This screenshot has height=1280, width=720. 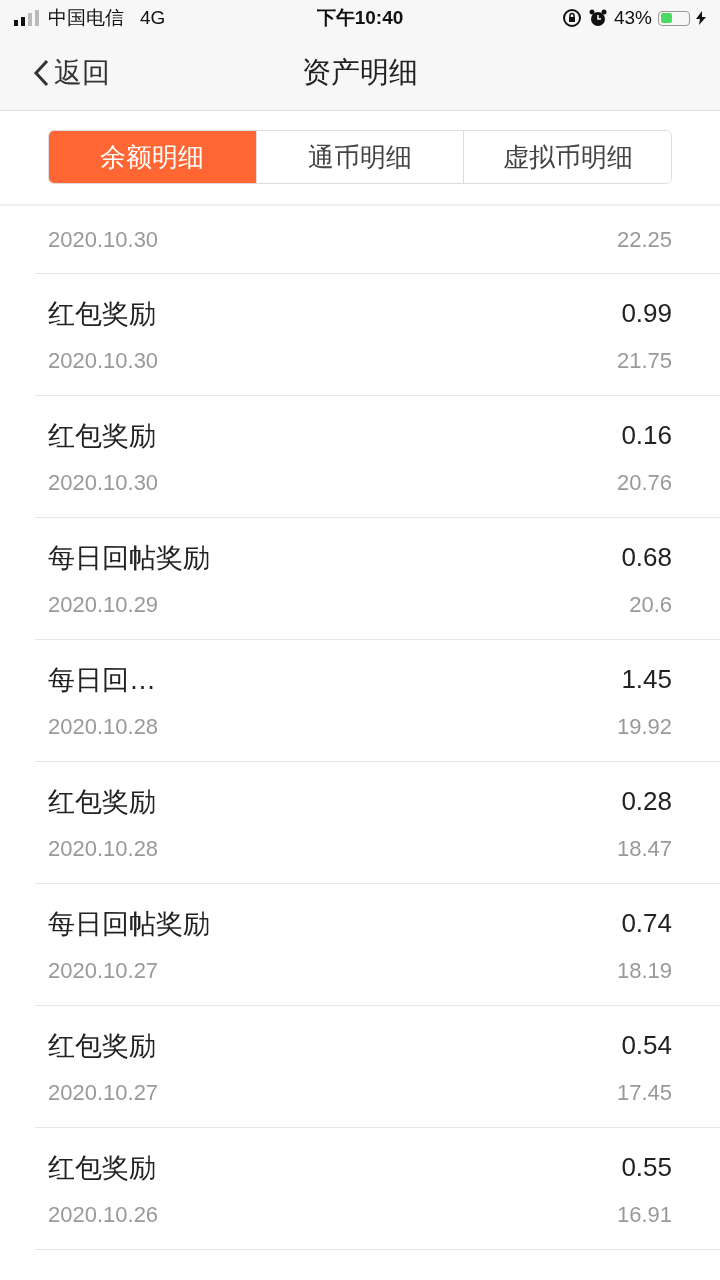 What do you see at coordinates (646, 801) in the screenshot?
I see `record-amount: 0.28` at bounding box center [646, 801].